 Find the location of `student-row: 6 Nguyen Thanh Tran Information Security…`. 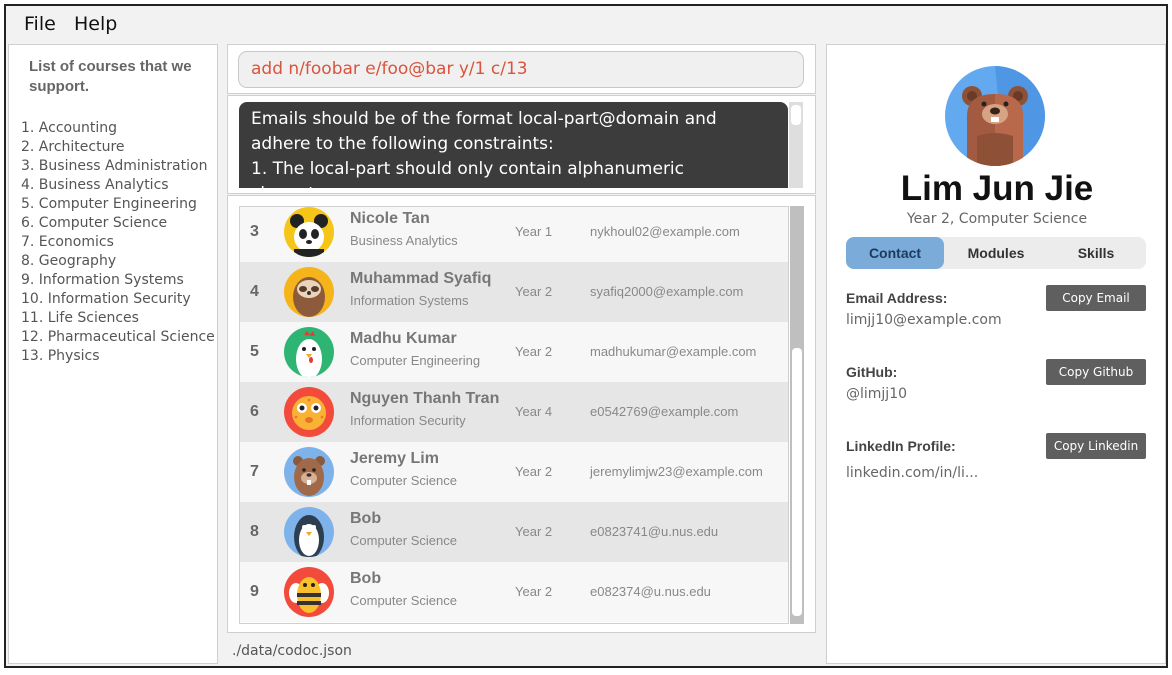

student-row: 6 Nguyen Thanh Tran Information Security… is located at coordinates (514, 412).